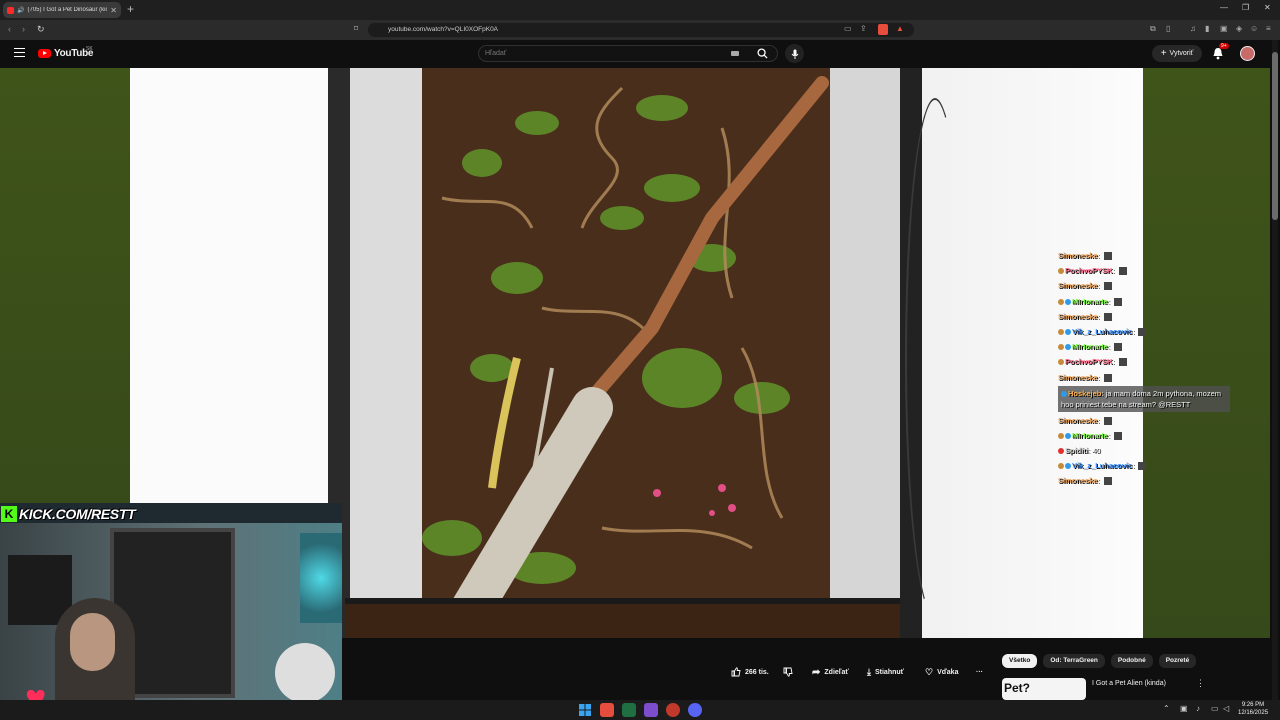 The height and width of the screenshot is (720, 1280). Describe the element at coordinates (1089, 362) in the screenshot. I see `chat-username: PochvoPYSK` at that location.